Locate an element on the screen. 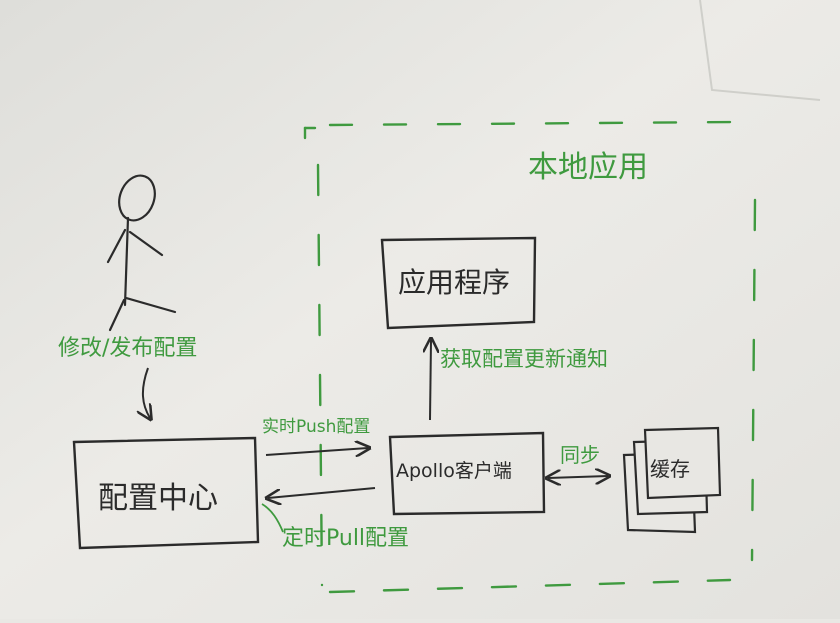  notify-arrow is located at coordinates (430, 380).